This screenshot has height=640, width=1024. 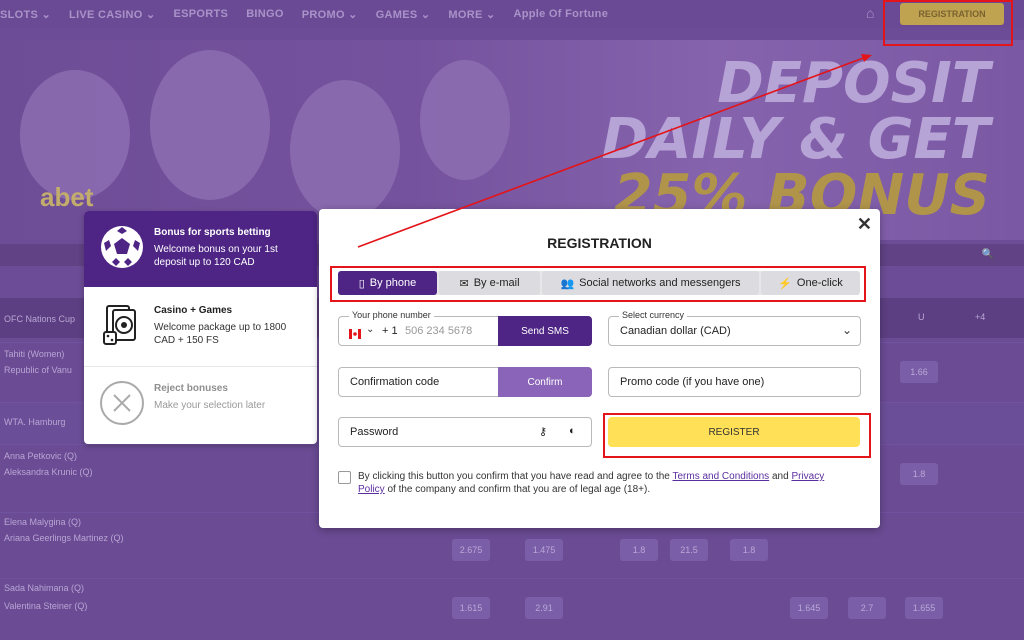 I want to click on cards-chips-dice-icon, so click(x=122, y=325).